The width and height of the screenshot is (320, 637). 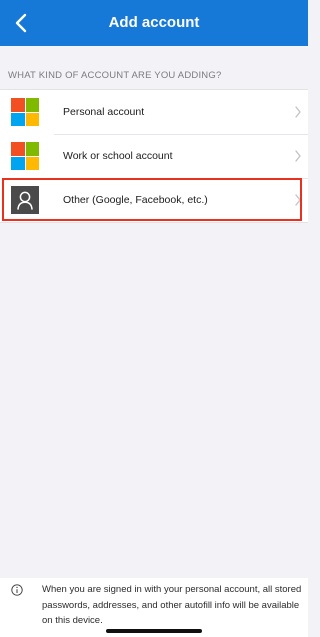 I want to click on work-or-school-account-option: Work or school account, so click(x=154, y=156).